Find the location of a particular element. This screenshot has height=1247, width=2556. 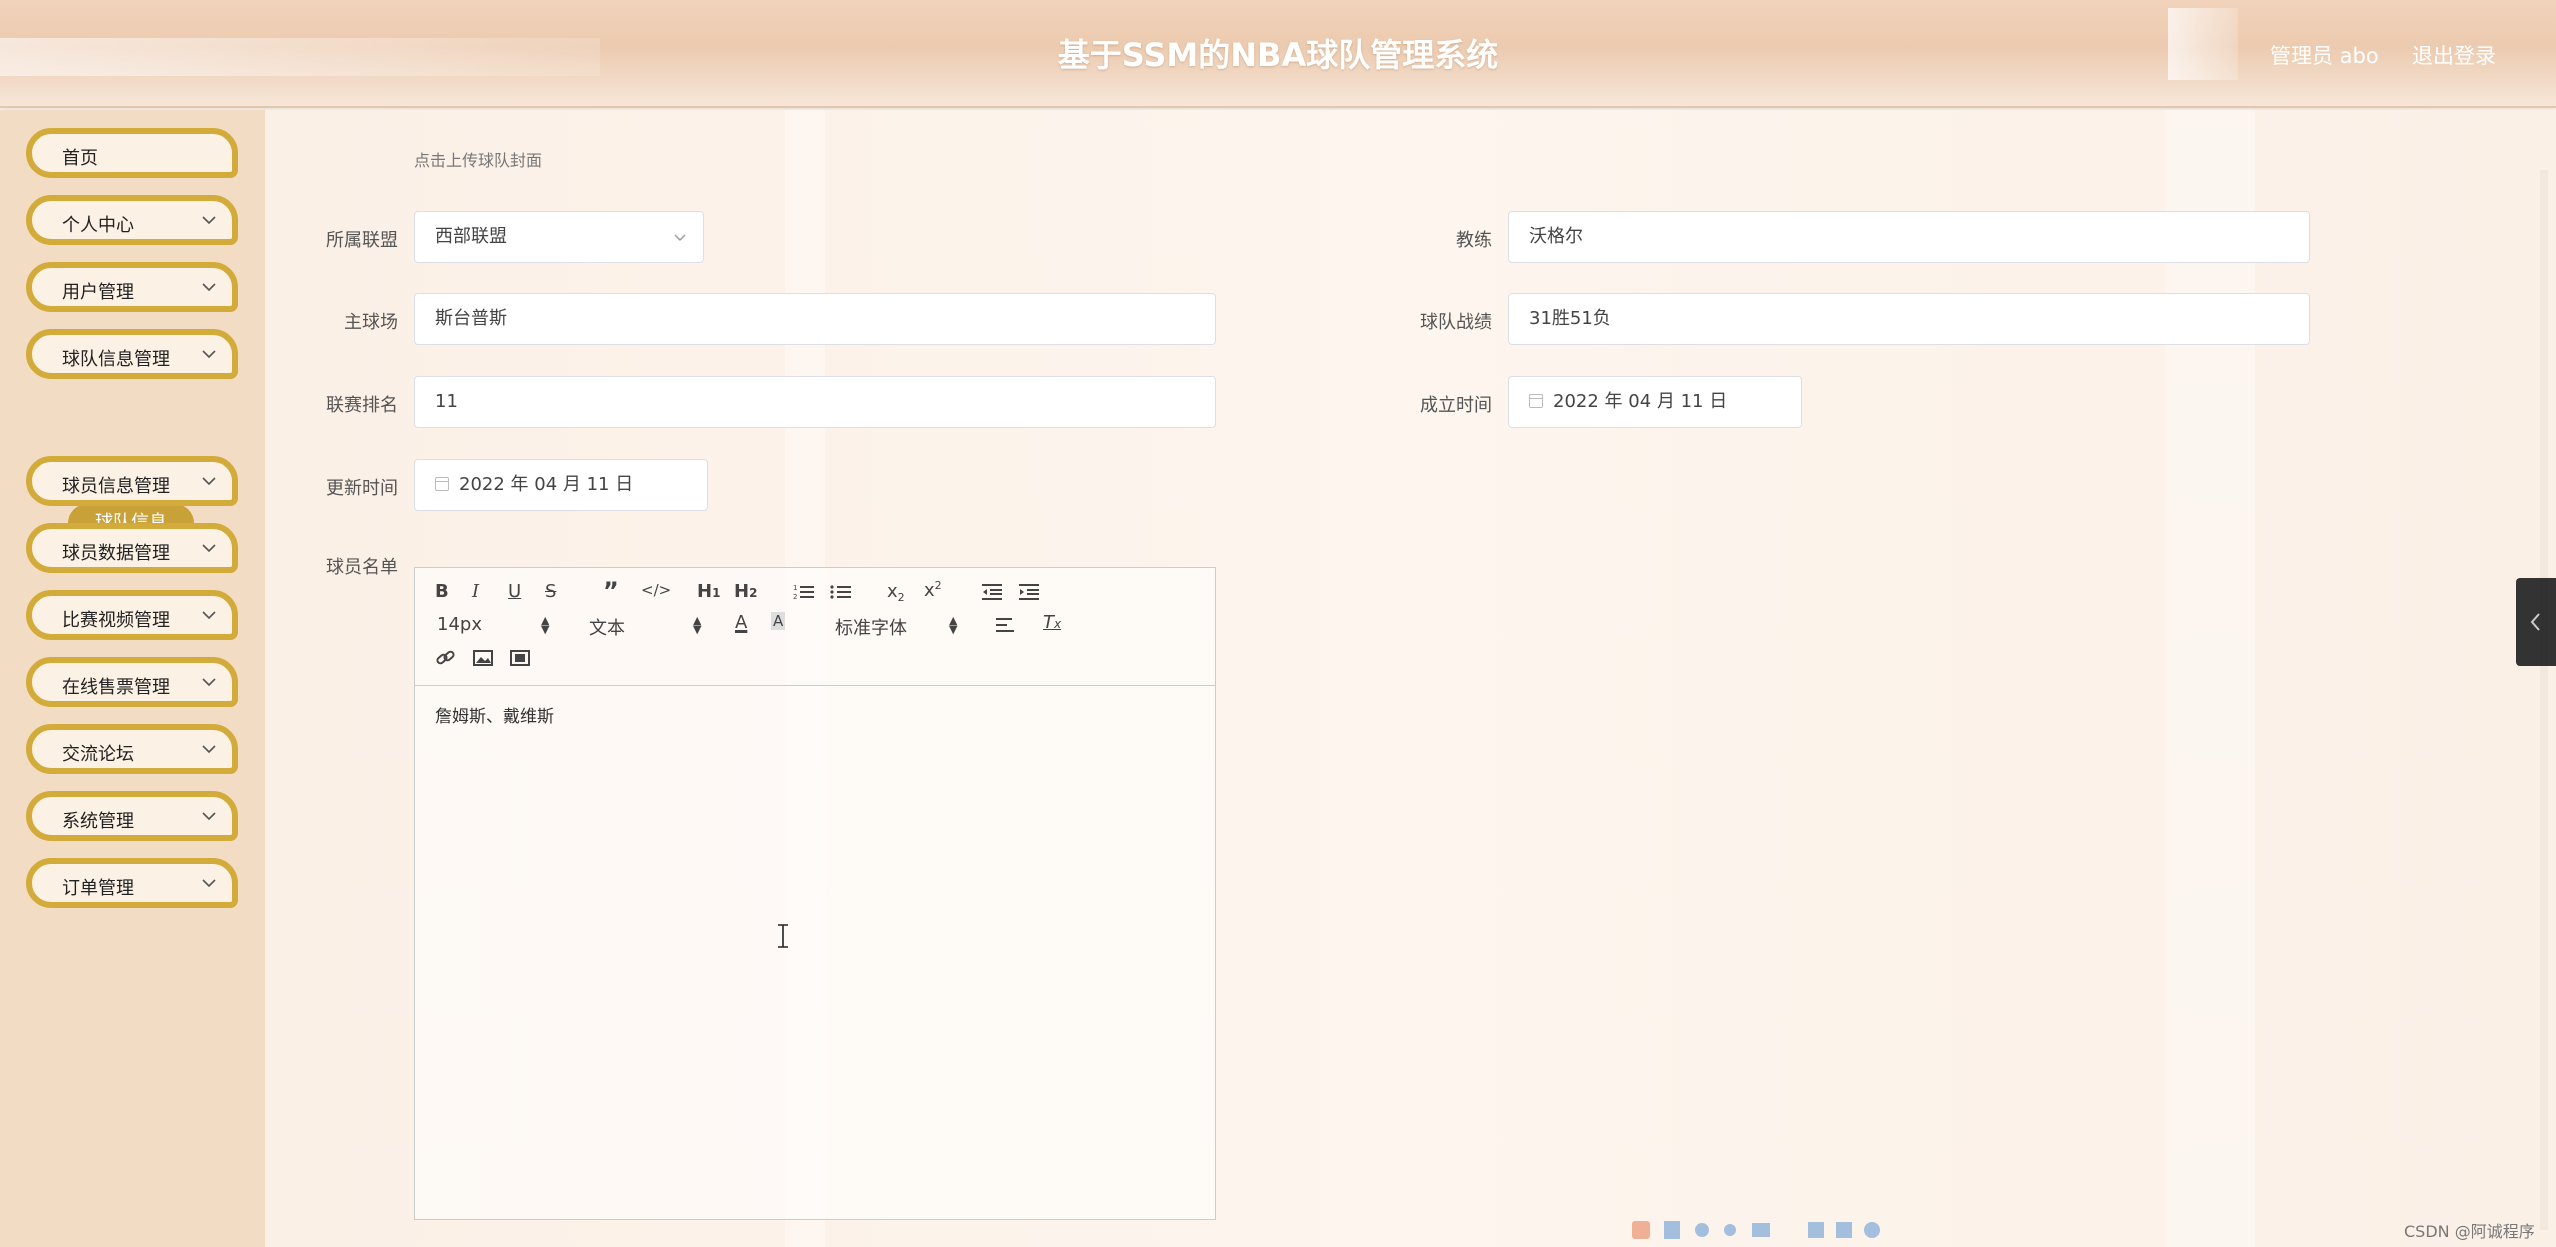

current-user: 管理员 abo is located at coordinates (2324, 56).